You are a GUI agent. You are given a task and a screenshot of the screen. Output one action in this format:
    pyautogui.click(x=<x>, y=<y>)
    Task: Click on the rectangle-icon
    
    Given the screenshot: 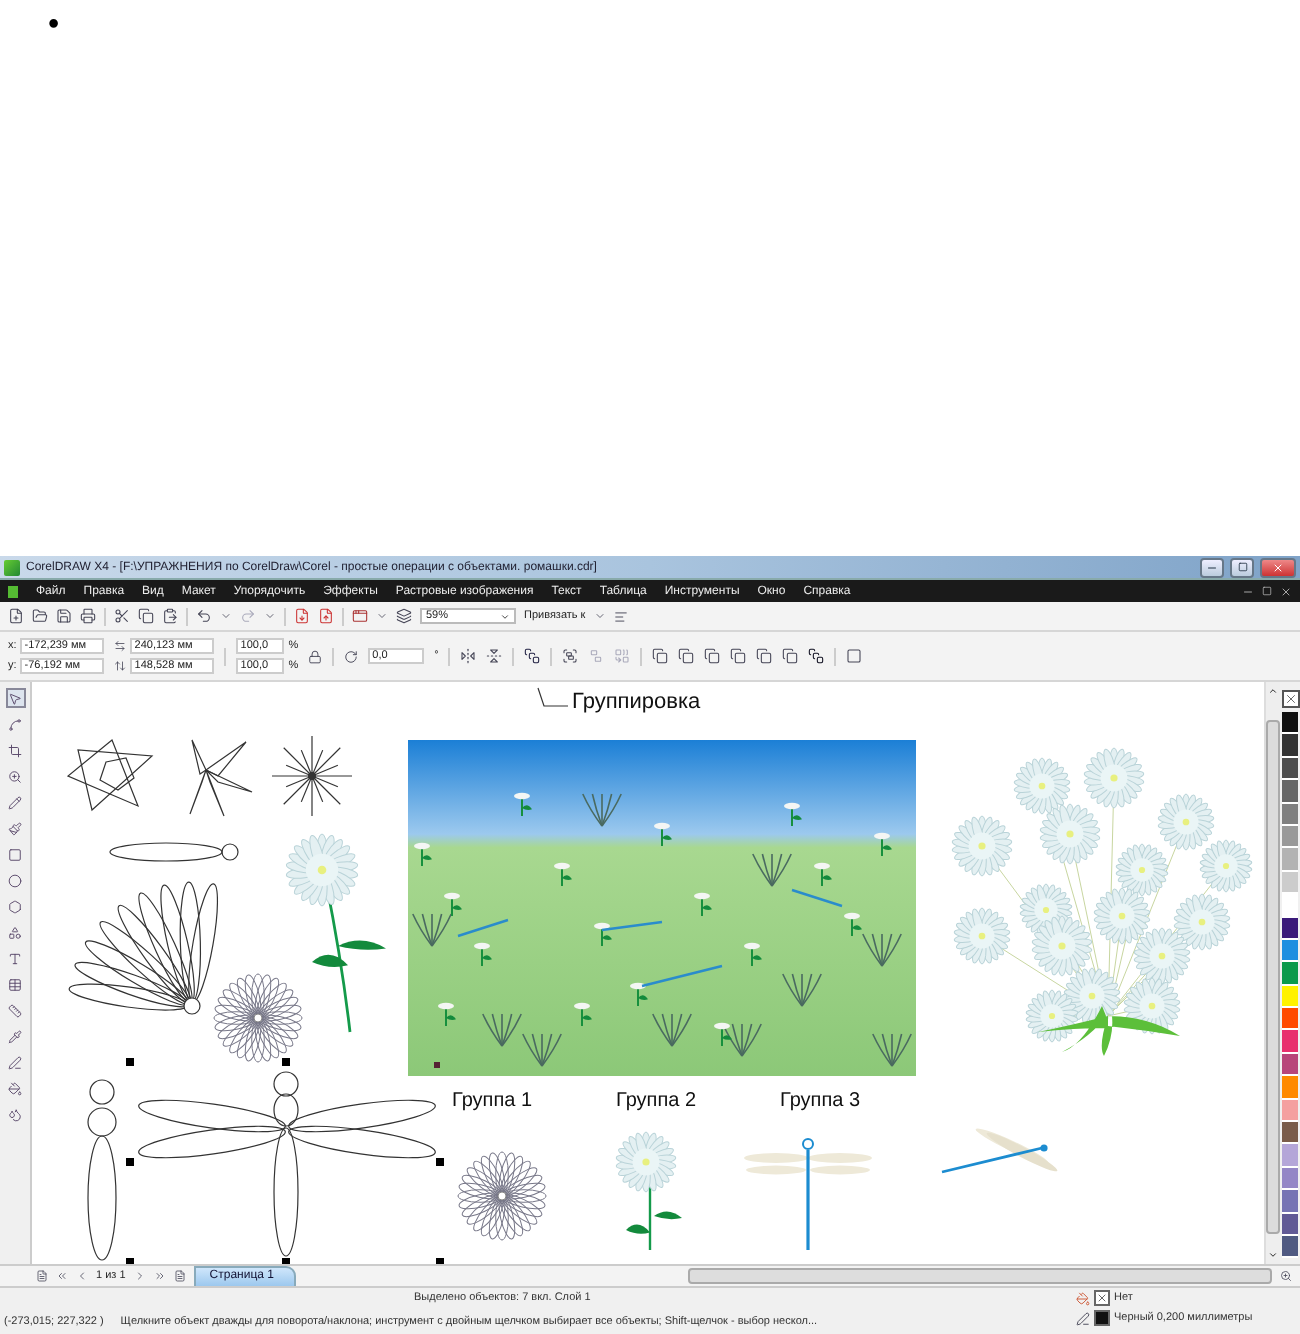 What is the action you would take?
    pyautogui.click(x=15, y=854)
    